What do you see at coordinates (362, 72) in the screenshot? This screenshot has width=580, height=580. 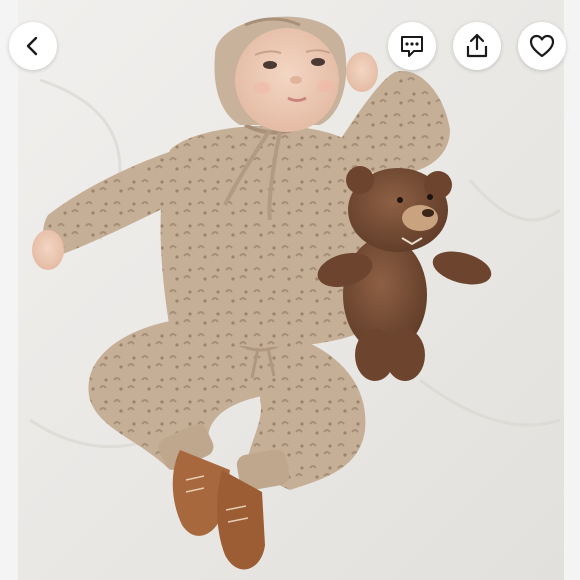 I see `right-hand` at bounding box center [362, 72].